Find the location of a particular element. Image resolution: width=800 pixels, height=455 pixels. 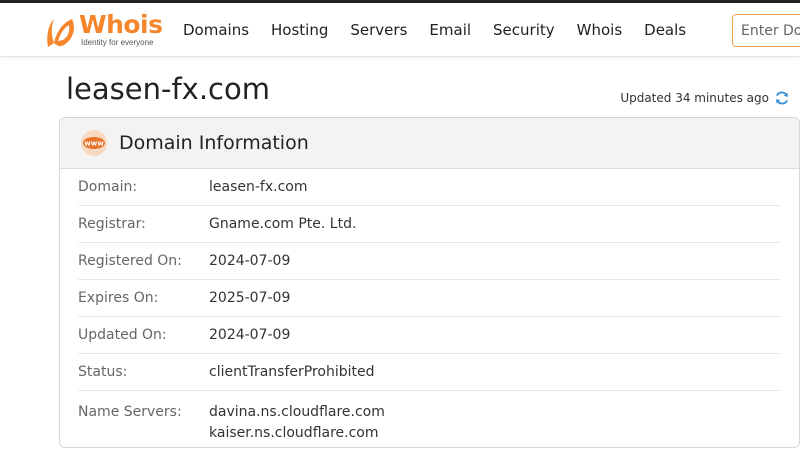

updated-text: Updated 34 minutes ago is located at coordinates (694, 98).